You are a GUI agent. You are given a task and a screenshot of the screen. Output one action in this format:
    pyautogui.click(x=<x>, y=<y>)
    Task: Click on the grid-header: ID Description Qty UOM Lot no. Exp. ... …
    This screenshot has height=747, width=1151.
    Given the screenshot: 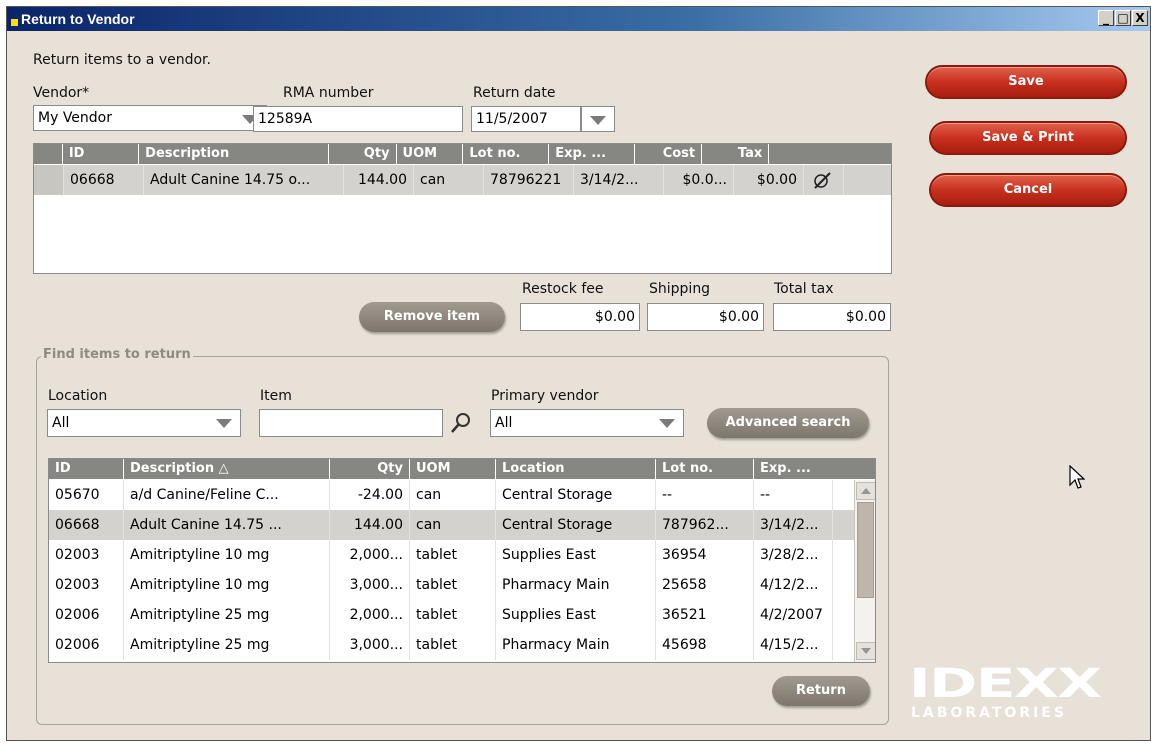 What is the action you would take?
    pyautogui.click(x=462, y=154)
    